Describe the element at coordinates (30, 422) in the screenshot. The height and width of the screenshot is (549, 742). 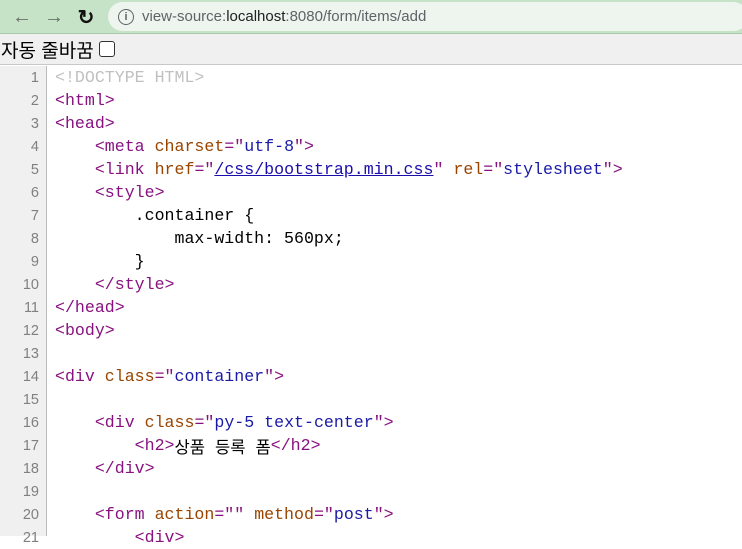
I see `line-number: 16` at that location.